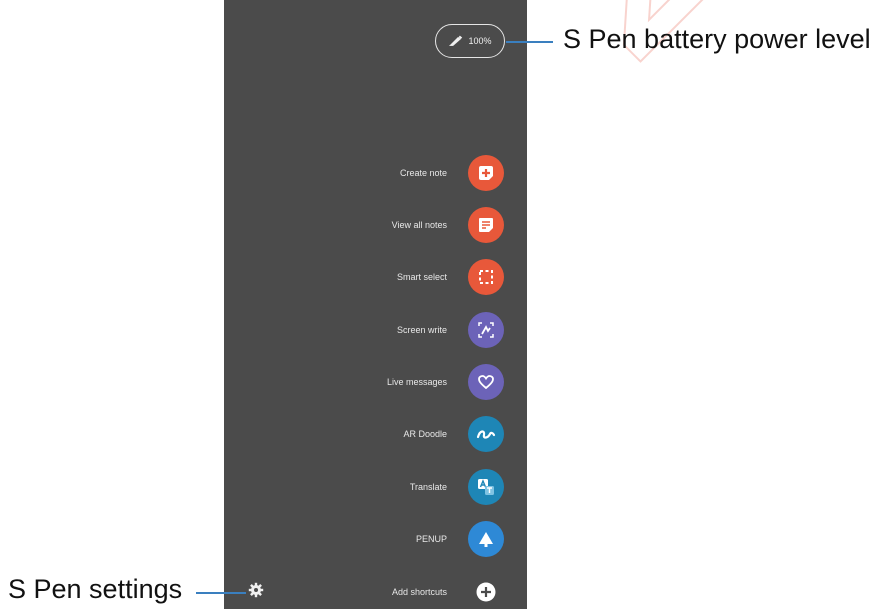 The width and height of the screenshot is (886, 610). What do you see at coordinates (375, 487) in the screenshot?
I see `menu-item-translate: Translate` at bounding box center [375, 487].